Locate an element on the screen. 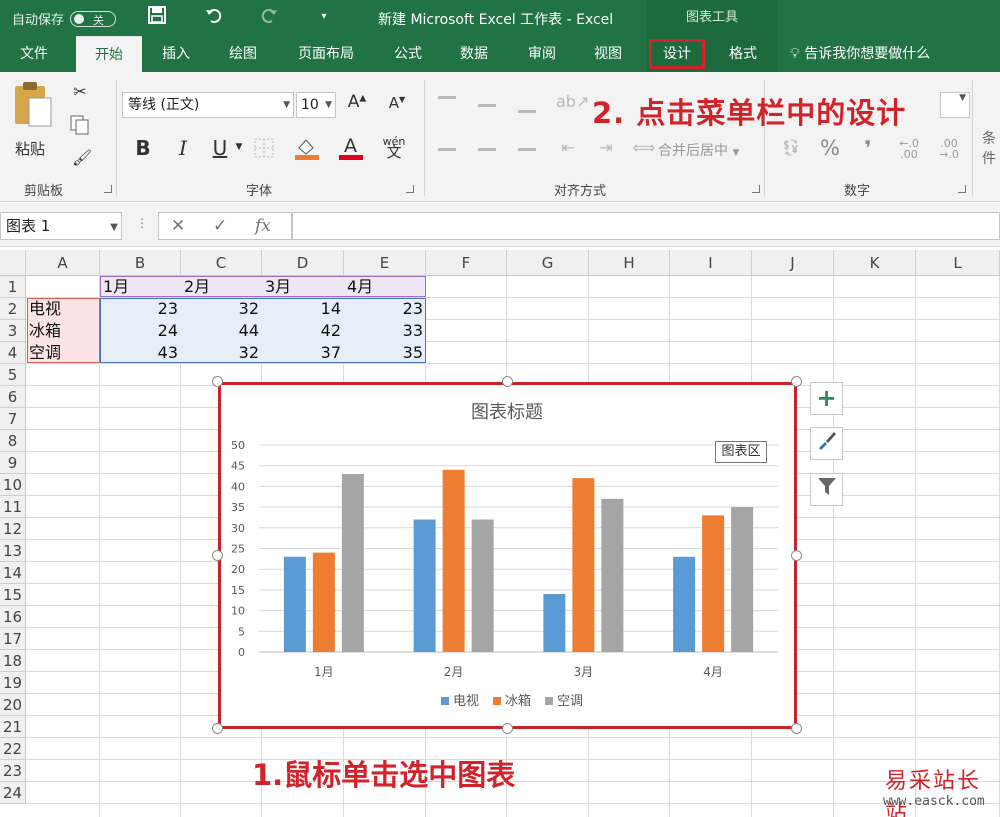 This screenshot has width=1000, height=817. column-header: L is located at coordinates (958, 263).